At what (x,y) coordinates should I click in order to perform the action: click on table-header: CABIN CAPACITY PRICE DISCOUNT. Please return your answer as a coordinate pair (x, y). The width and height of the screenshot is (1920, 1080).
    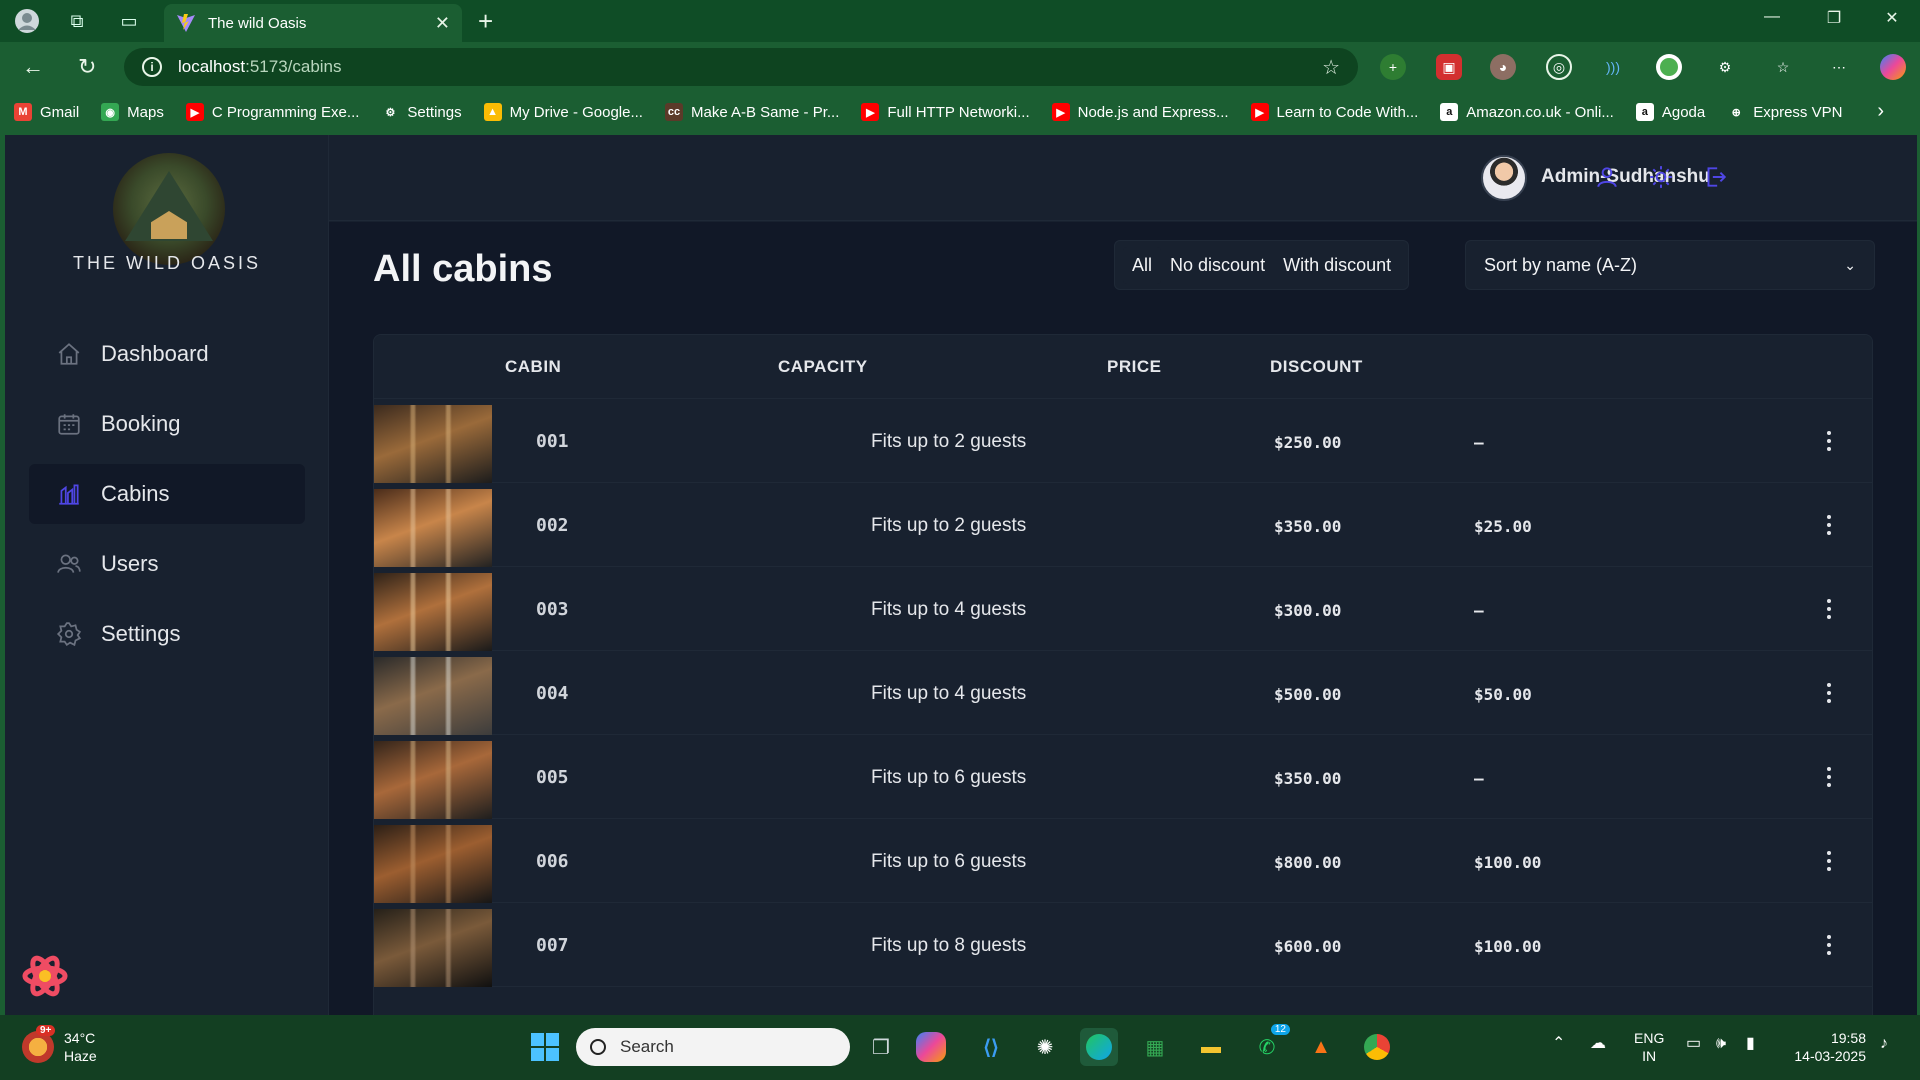
    Looking at the image, I should click on (1123, 367).